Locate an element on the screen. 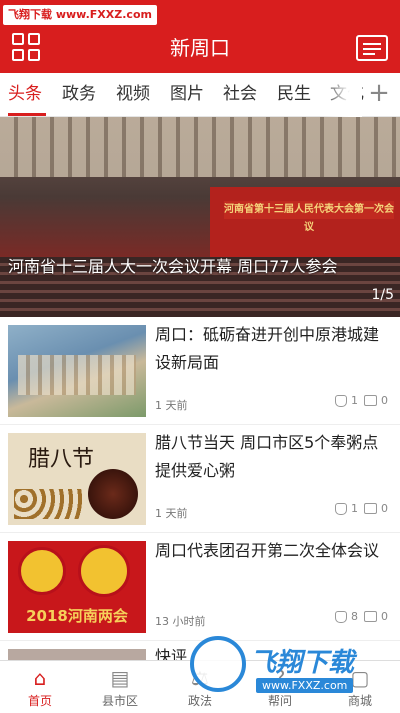 This screenshot has height=713, width=400. tab-livelihood: 民生 is located at coordinates (294, 94).